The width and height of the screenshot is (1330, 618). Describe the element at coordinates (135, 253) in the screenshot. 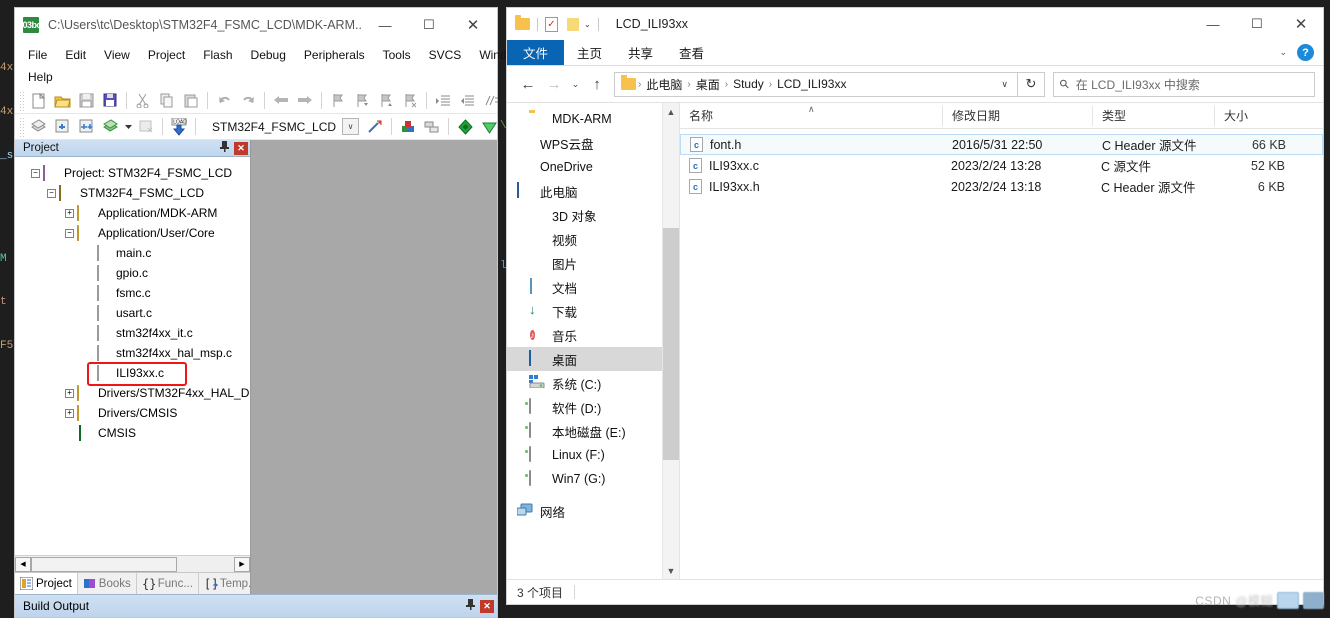

I see `tree-node-main-c: main.c` at that location.